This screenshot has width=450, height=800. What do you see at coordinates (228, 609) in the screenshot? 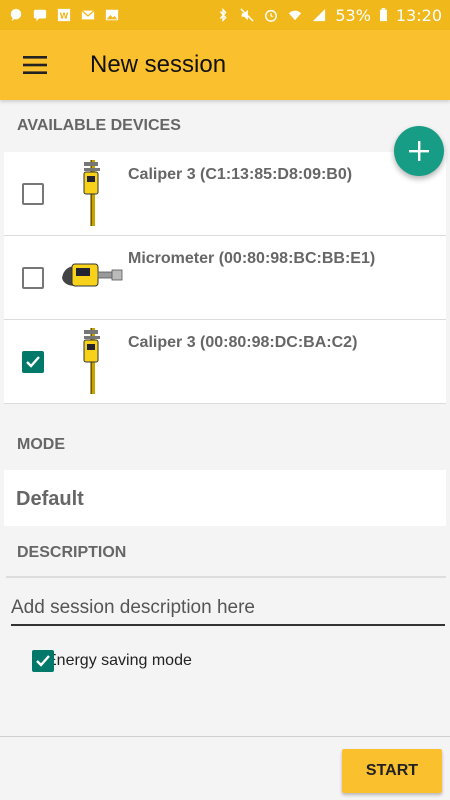
I see `description-input` at bounding box center [228, 609].